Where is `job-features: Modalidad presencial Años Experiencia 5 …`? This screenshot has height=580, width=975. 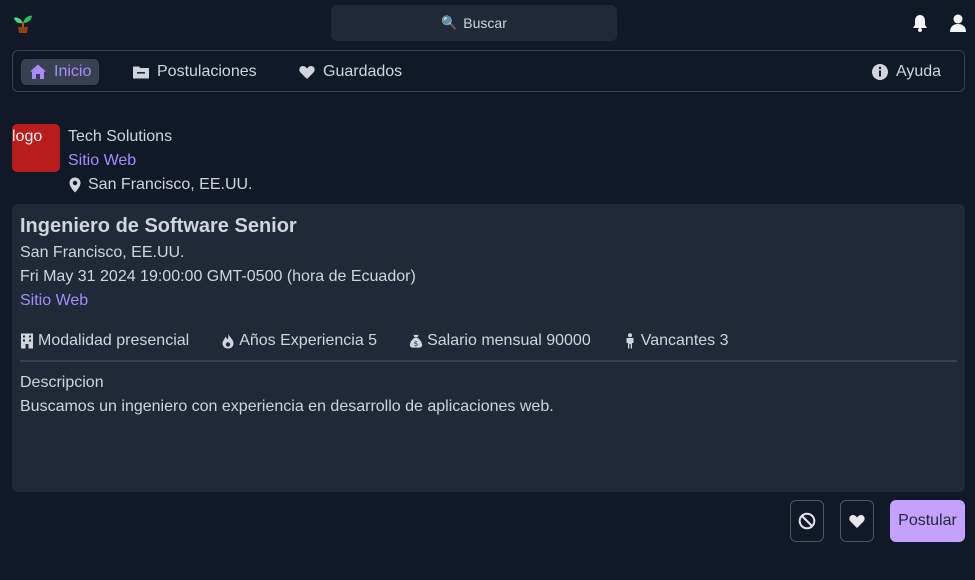 job-features: Modalidad presencial Años Experiencia 5 … is located at coordinates (374, 341).